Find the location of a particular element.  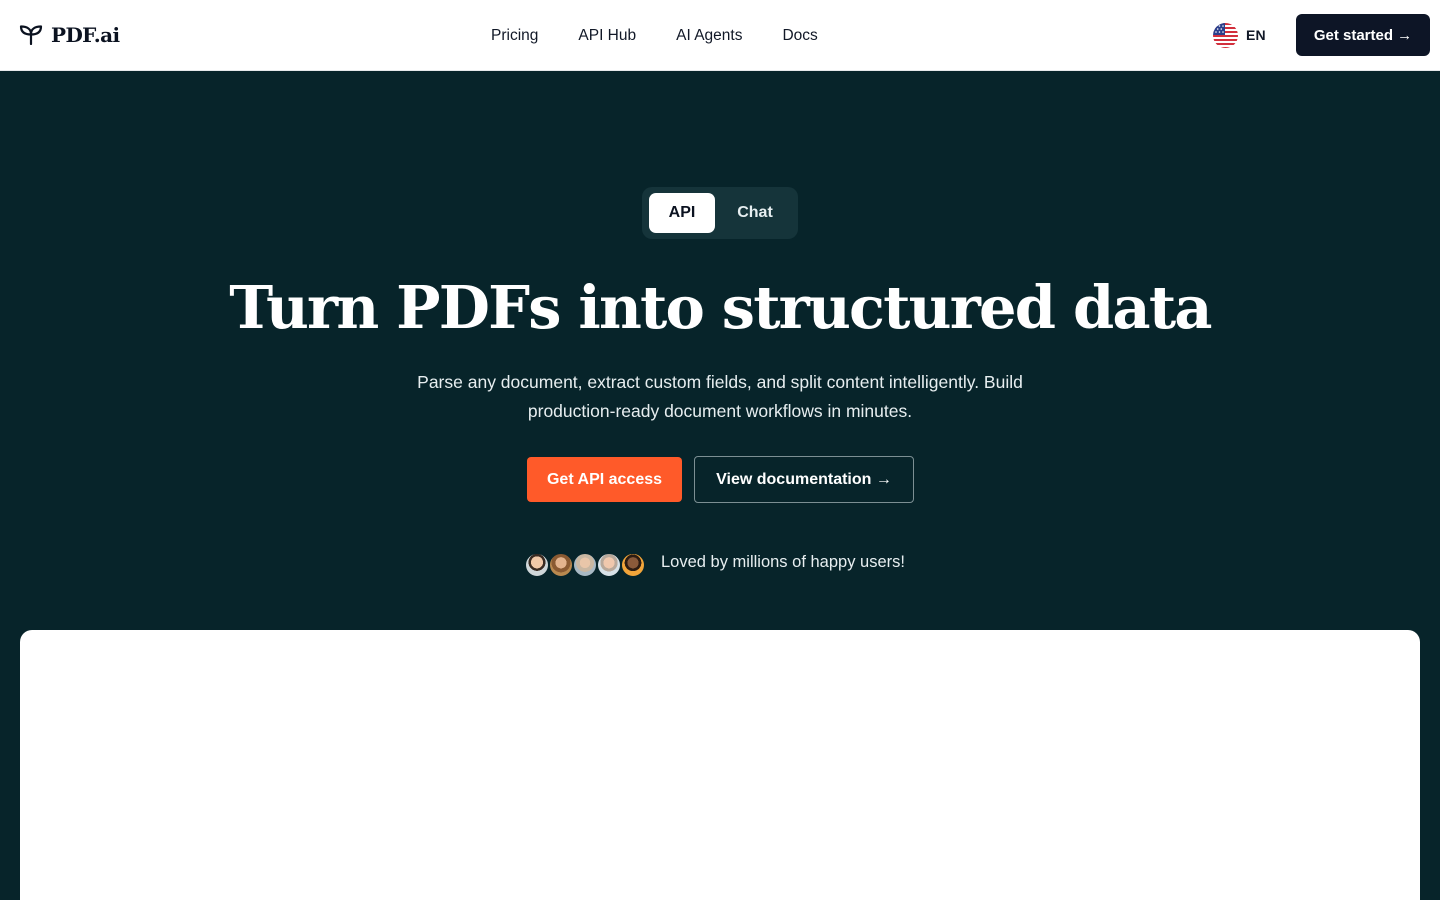

us-flag-icon is located at coordinates (1225, 35).